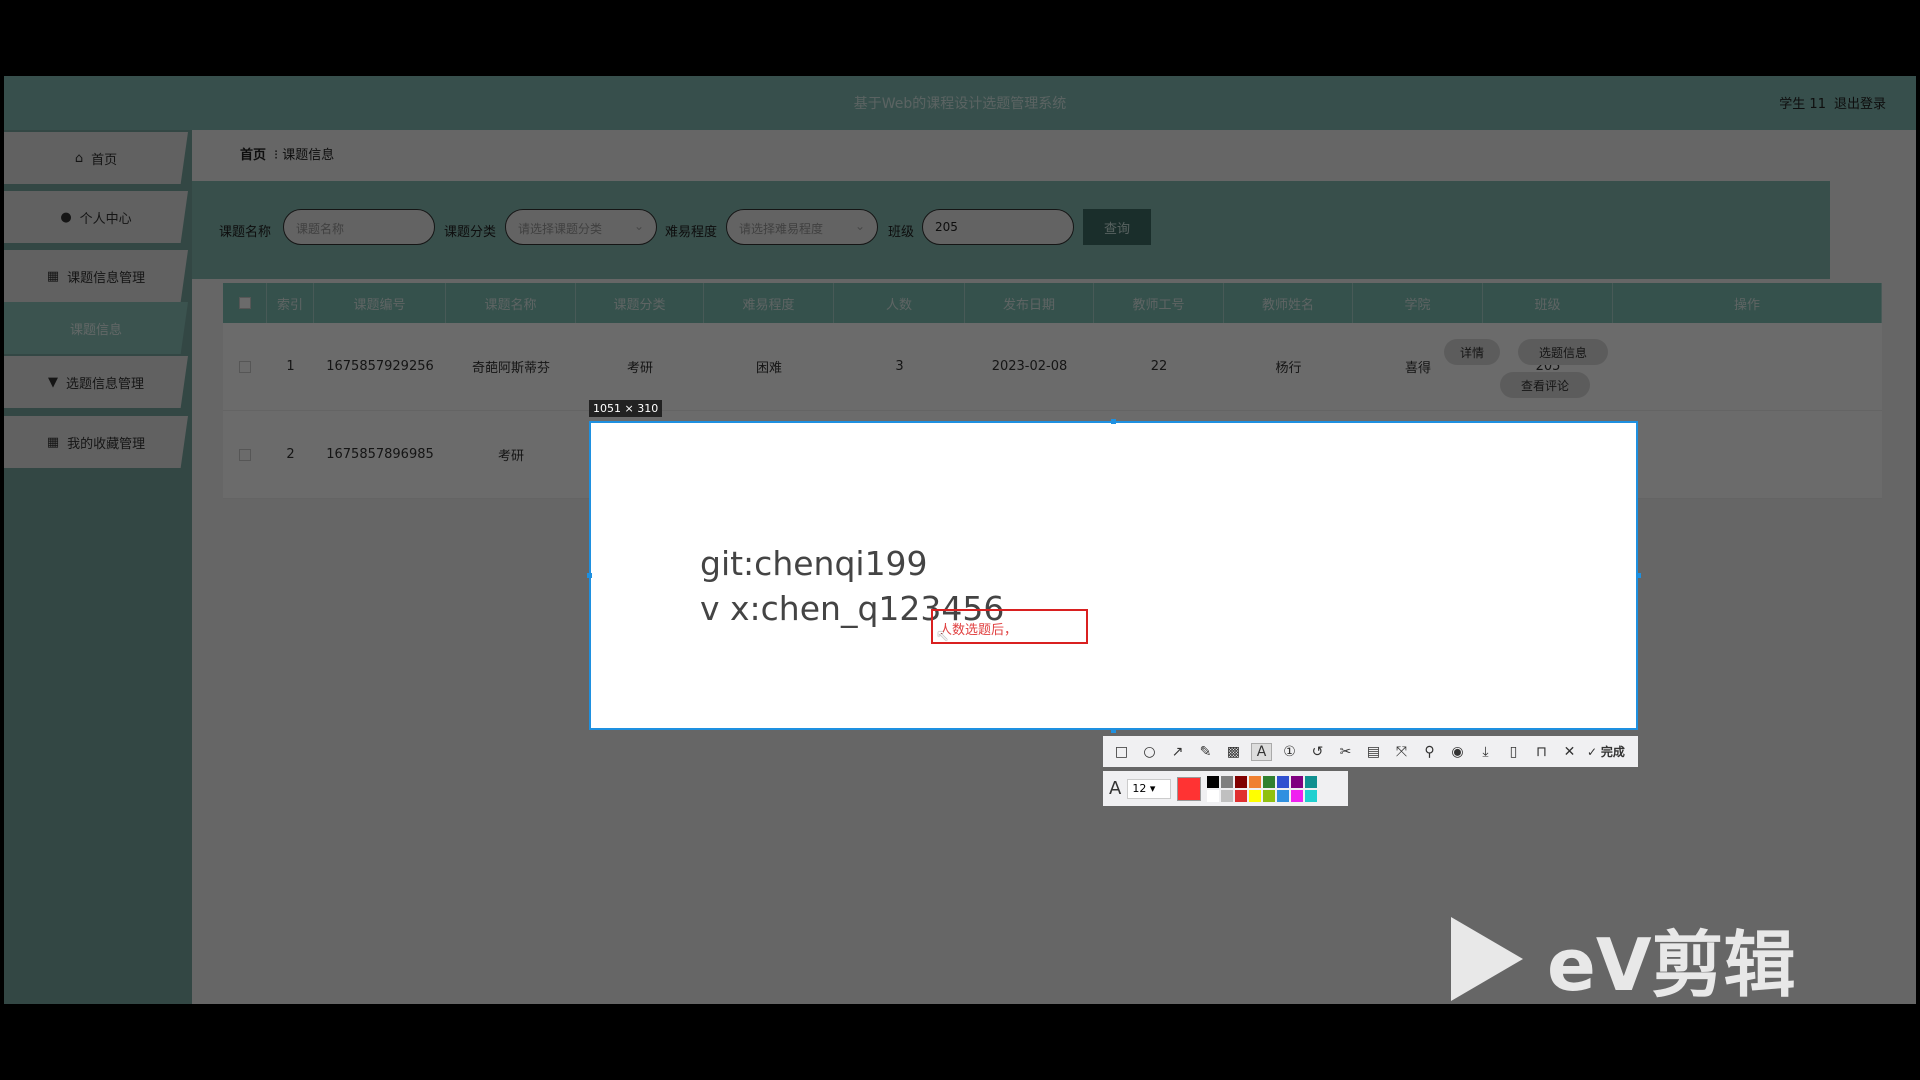  What do you see at coordinates (1623, 958) in the screenshot?
I see `ev-watermark-logo: eV剪辑` at bounding box center [1623, 958].